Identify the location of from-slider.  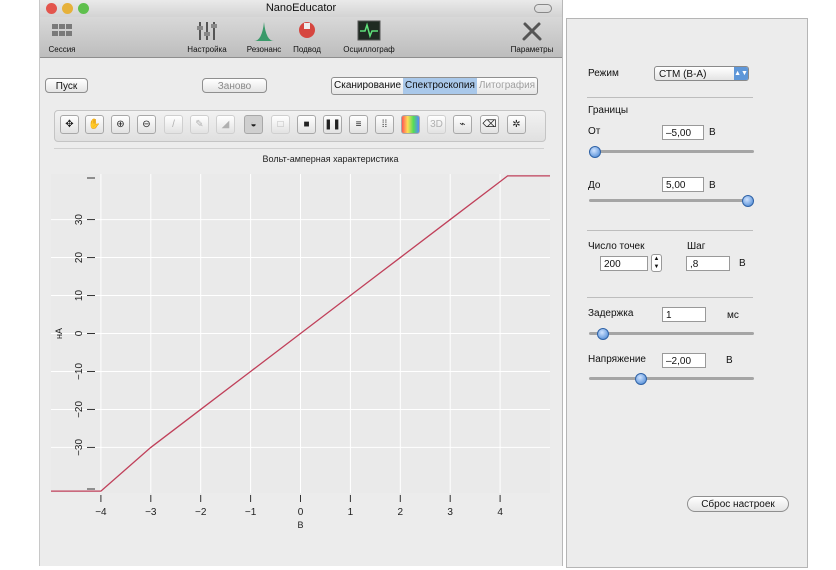
(671, 152).